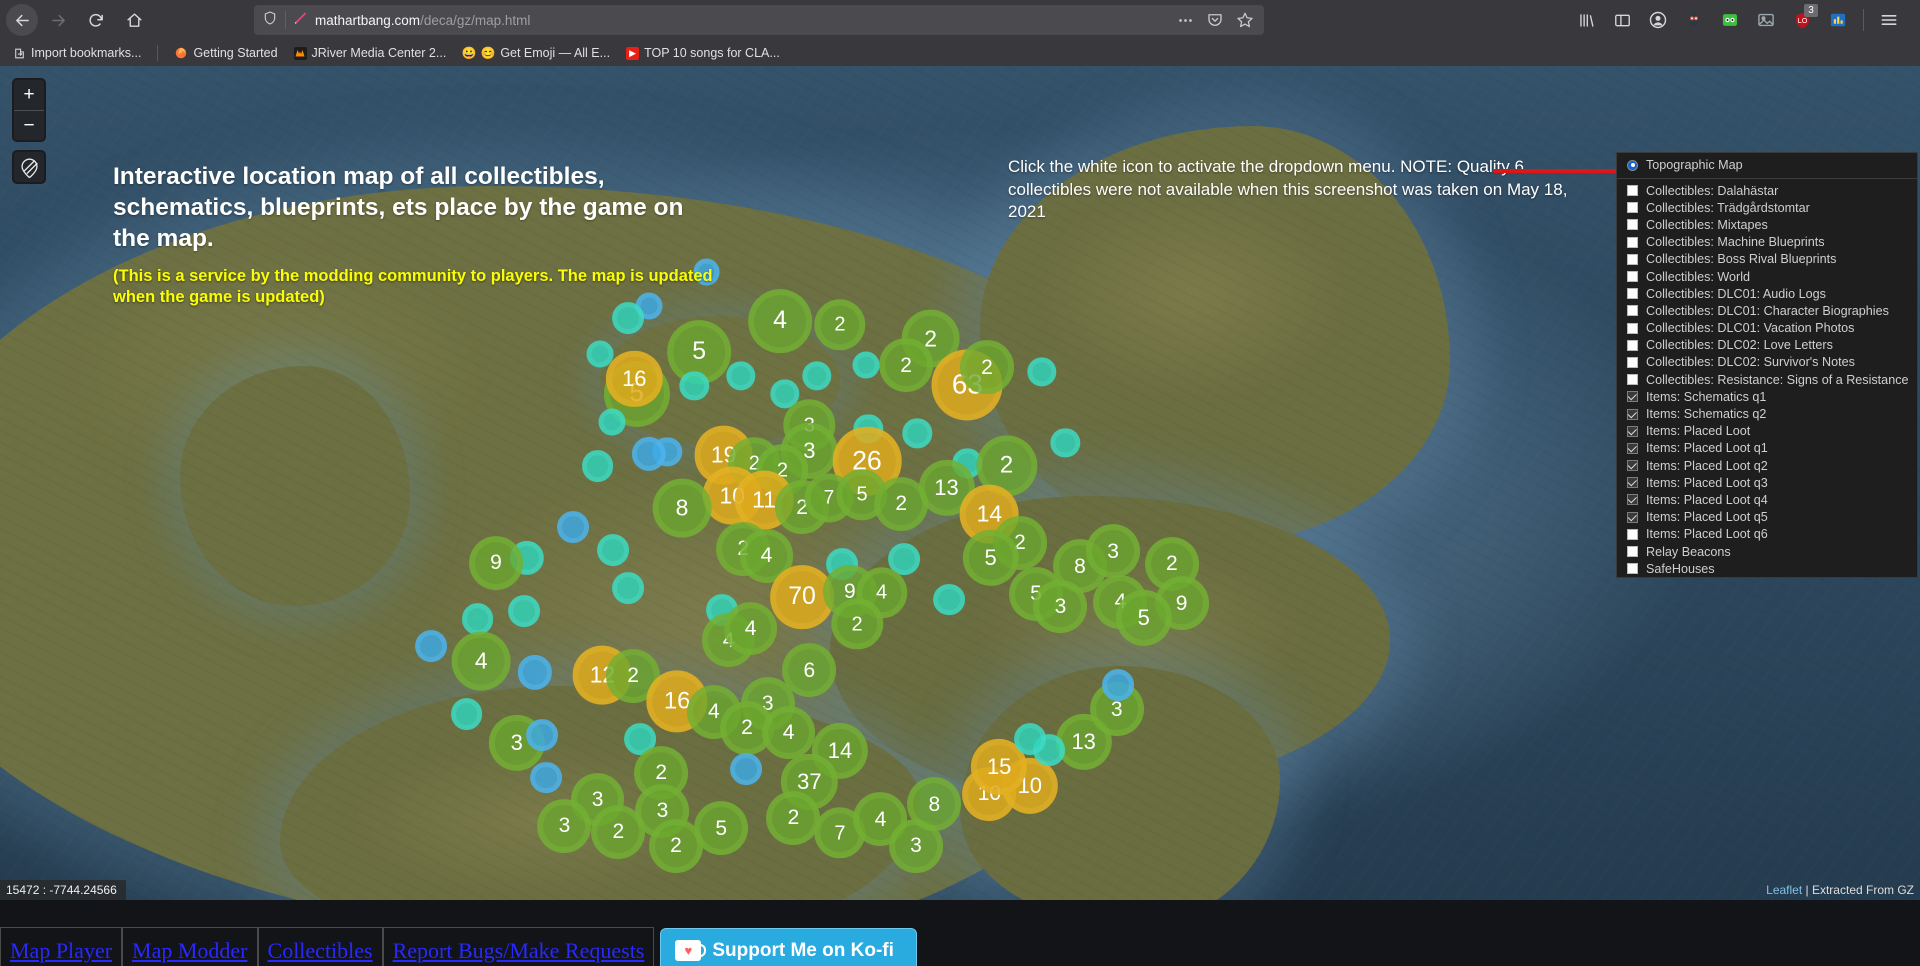 This screenshot has width=1920, height=966. I want to click on leaflet-link: Leaflet, so click(1784, 890).